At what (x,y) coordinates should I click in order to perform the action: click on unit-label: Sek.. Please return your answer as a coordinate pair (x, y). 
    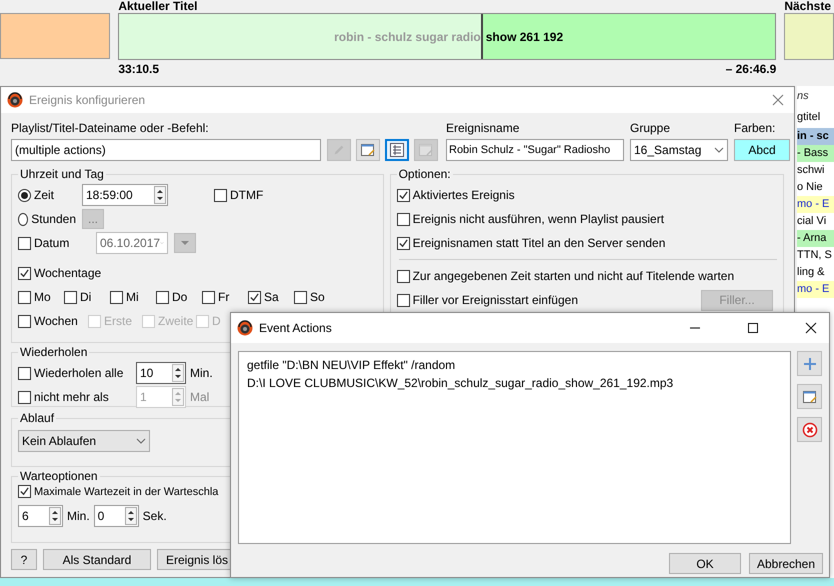
    Looking at the image, I should click on (154, 516).